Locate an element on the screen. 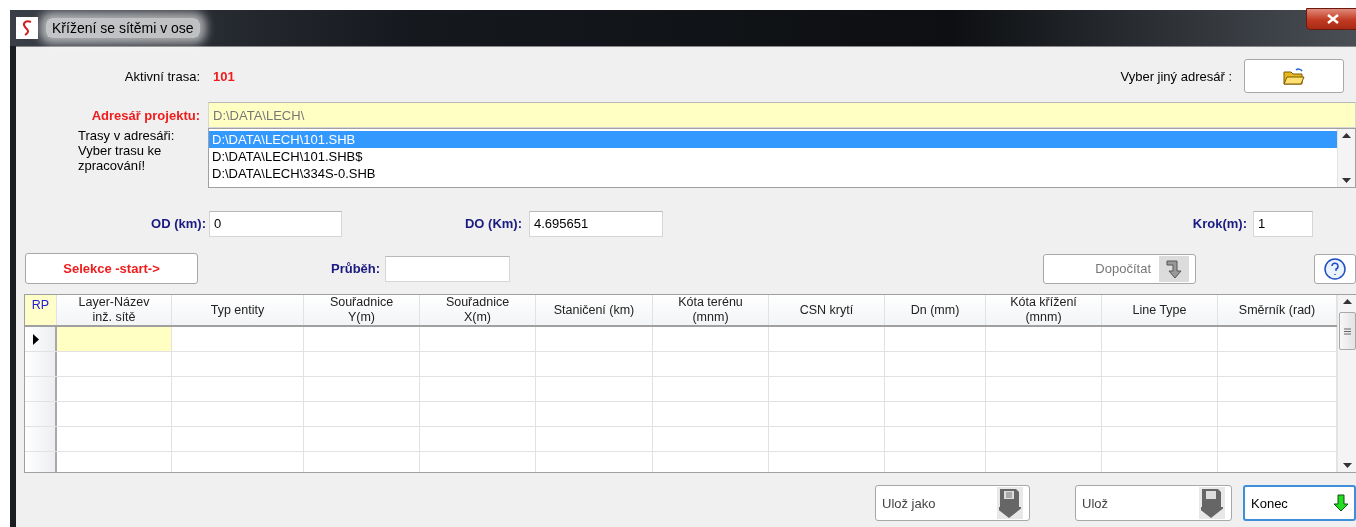 This screenshot has width=1356, height=527. help-icon is located at coordinates (1335, 268).